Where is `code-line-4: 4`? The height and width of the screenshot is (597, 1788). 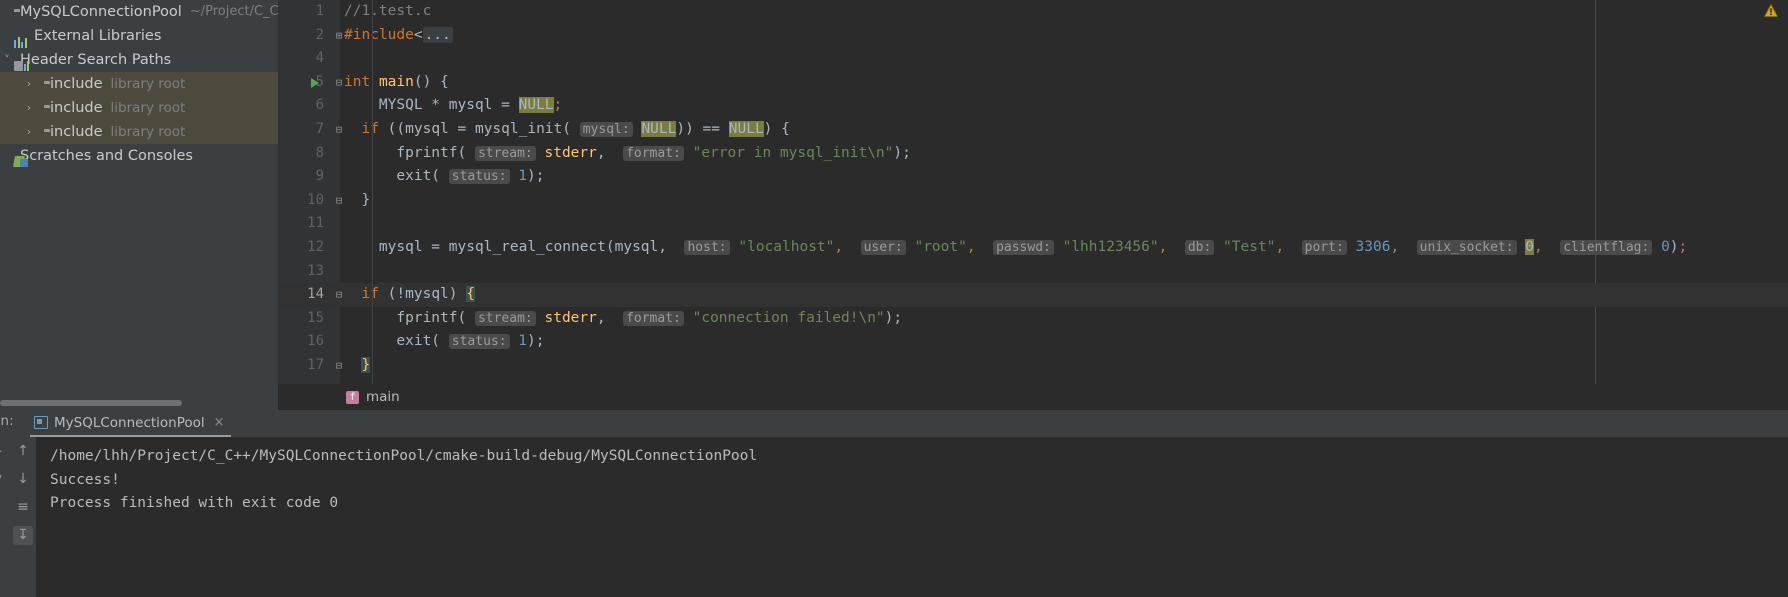
code-line-4: 4 is located at coordinates (1033, 59).